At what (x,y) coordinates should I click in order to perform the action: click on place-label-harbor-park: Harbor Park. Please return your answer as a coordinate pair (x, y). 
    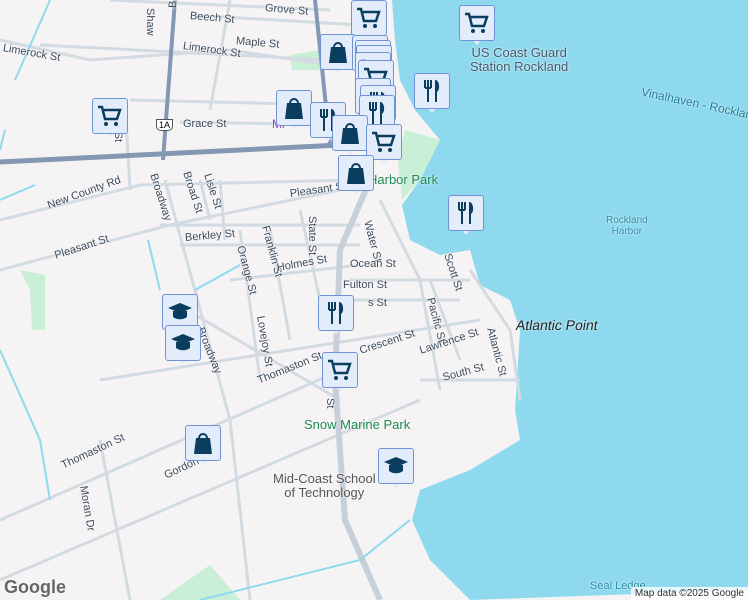
    Looking at the image, I should click on (403, 179).